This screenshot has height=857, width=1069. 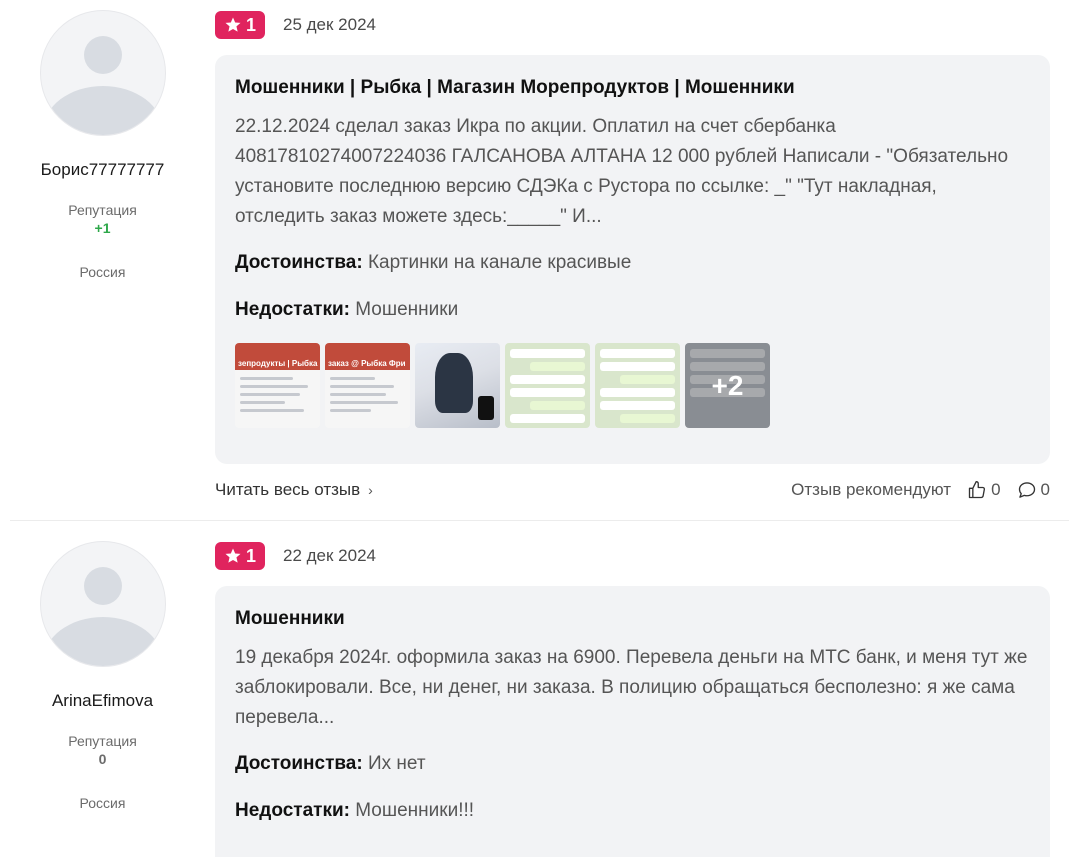 I want to click on recommend-label: Отзыв рекомендуют, so click(x=871, y=489).